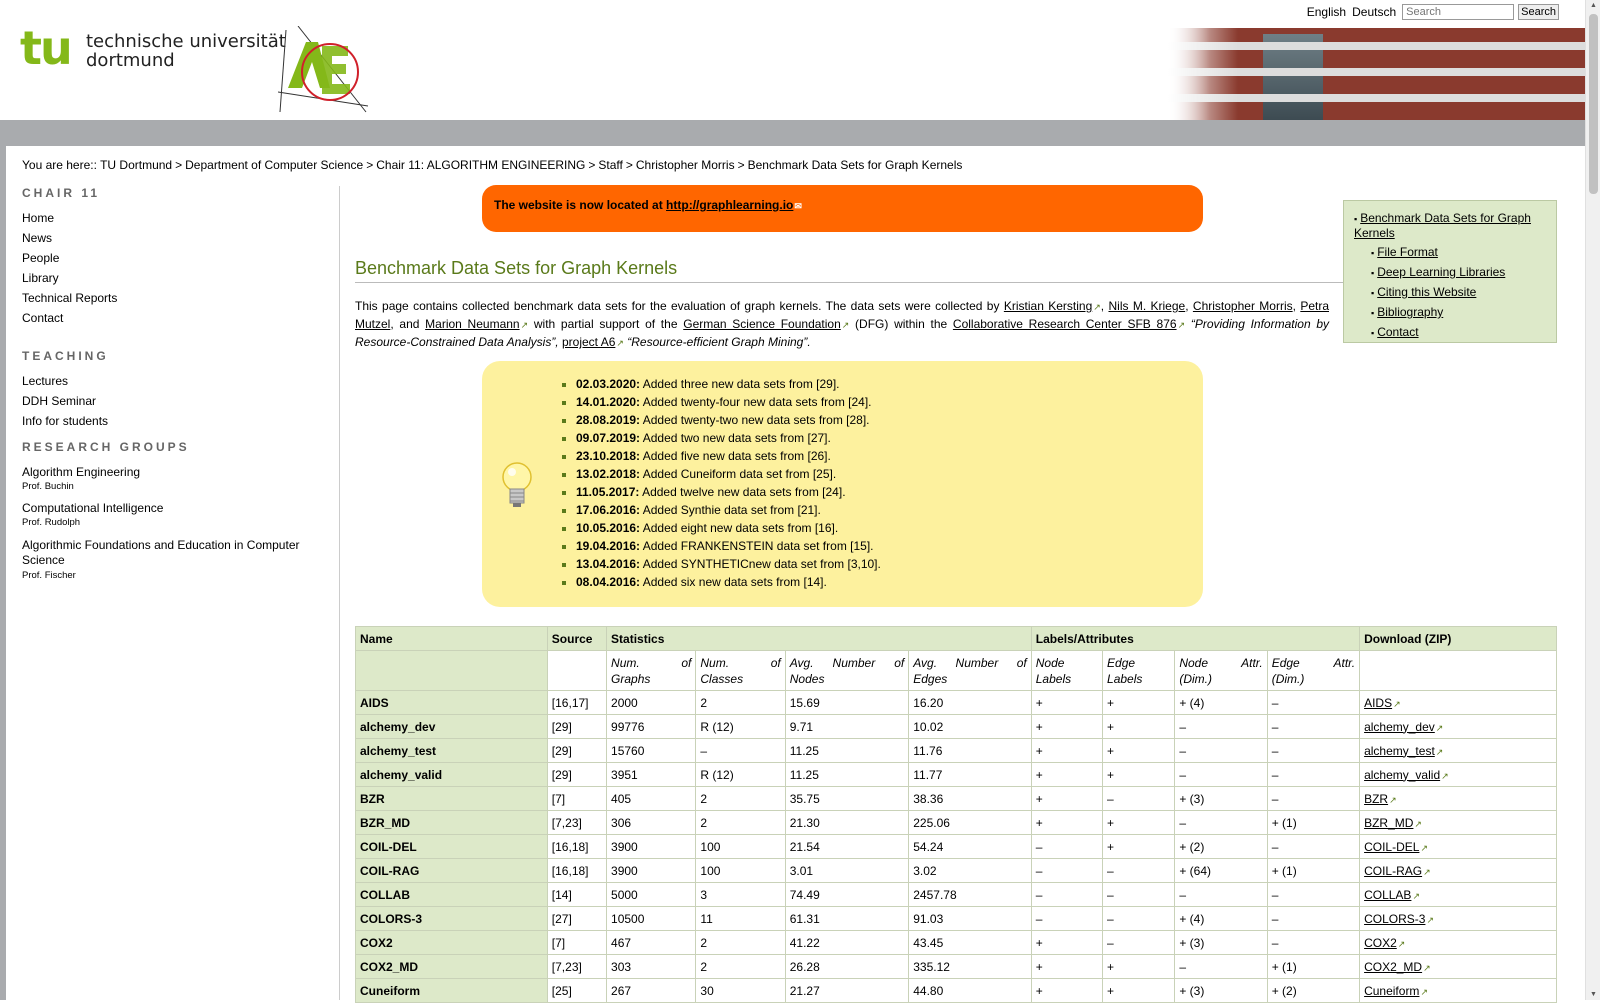  I want to click on breadcrumb-item: Christopher Morris, so click(685, 165).